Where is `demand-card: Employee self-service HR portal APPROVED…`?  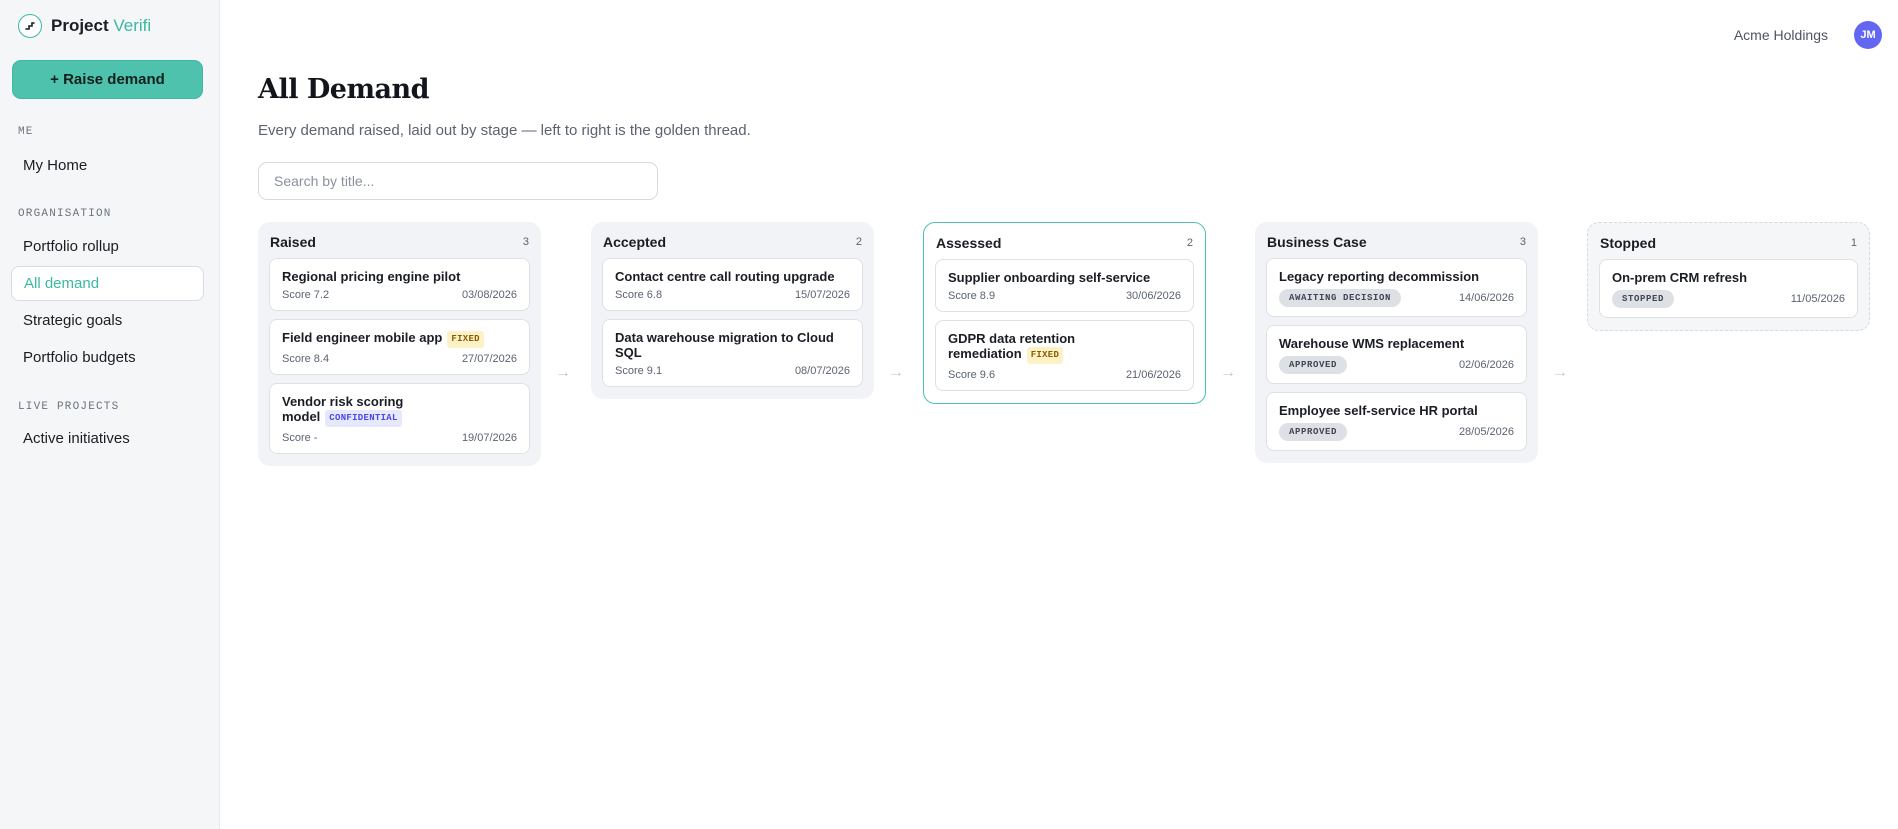 demand-card: Employee self-service HR portal APPROVED… is located at coordinates (1396, 421).